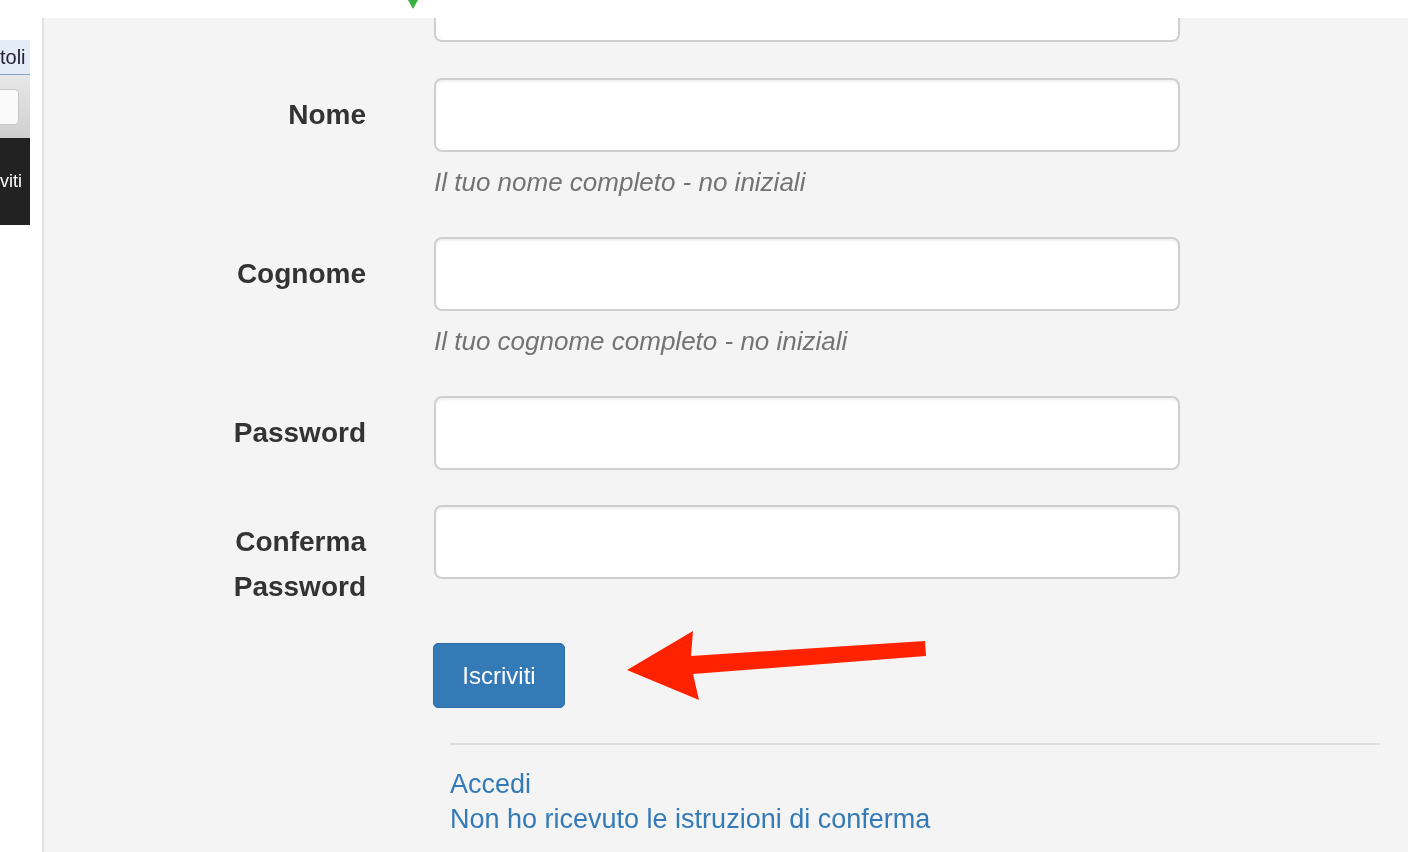  Describe the element at coordinates (11, 181) in the screenshot. I see `nav-item: viti` at that location.